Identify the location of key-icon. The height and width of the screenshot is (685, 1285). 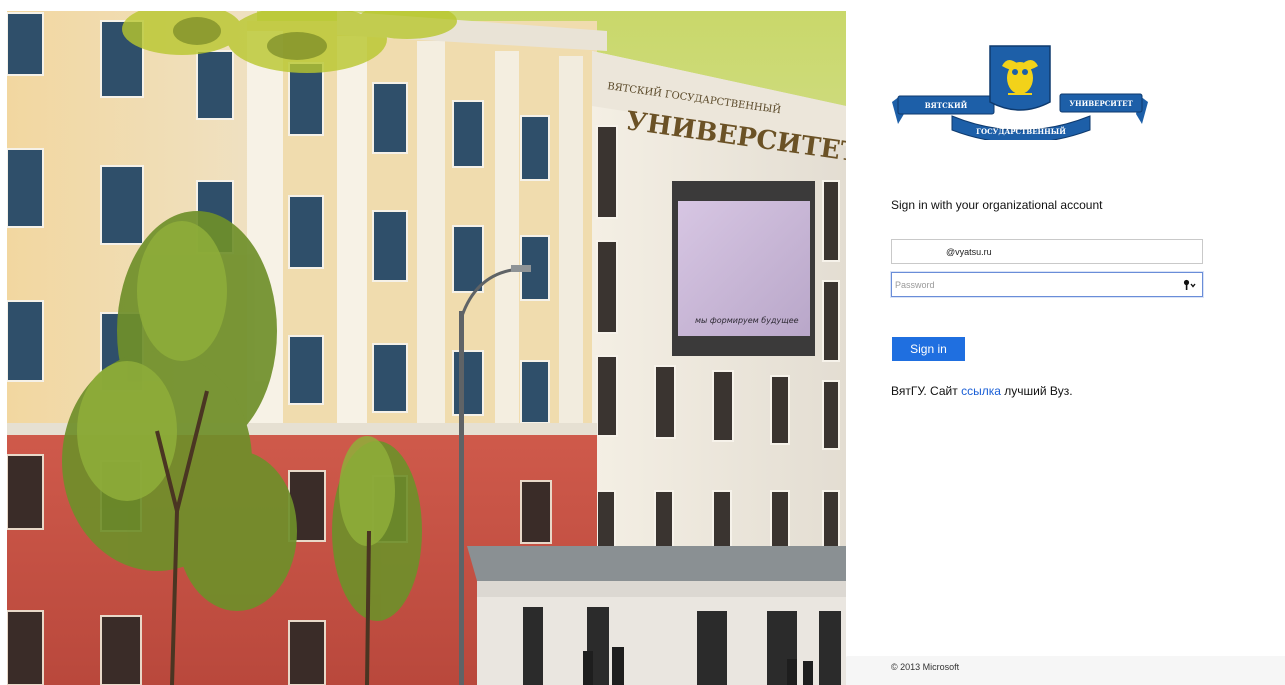
(1190, 285).